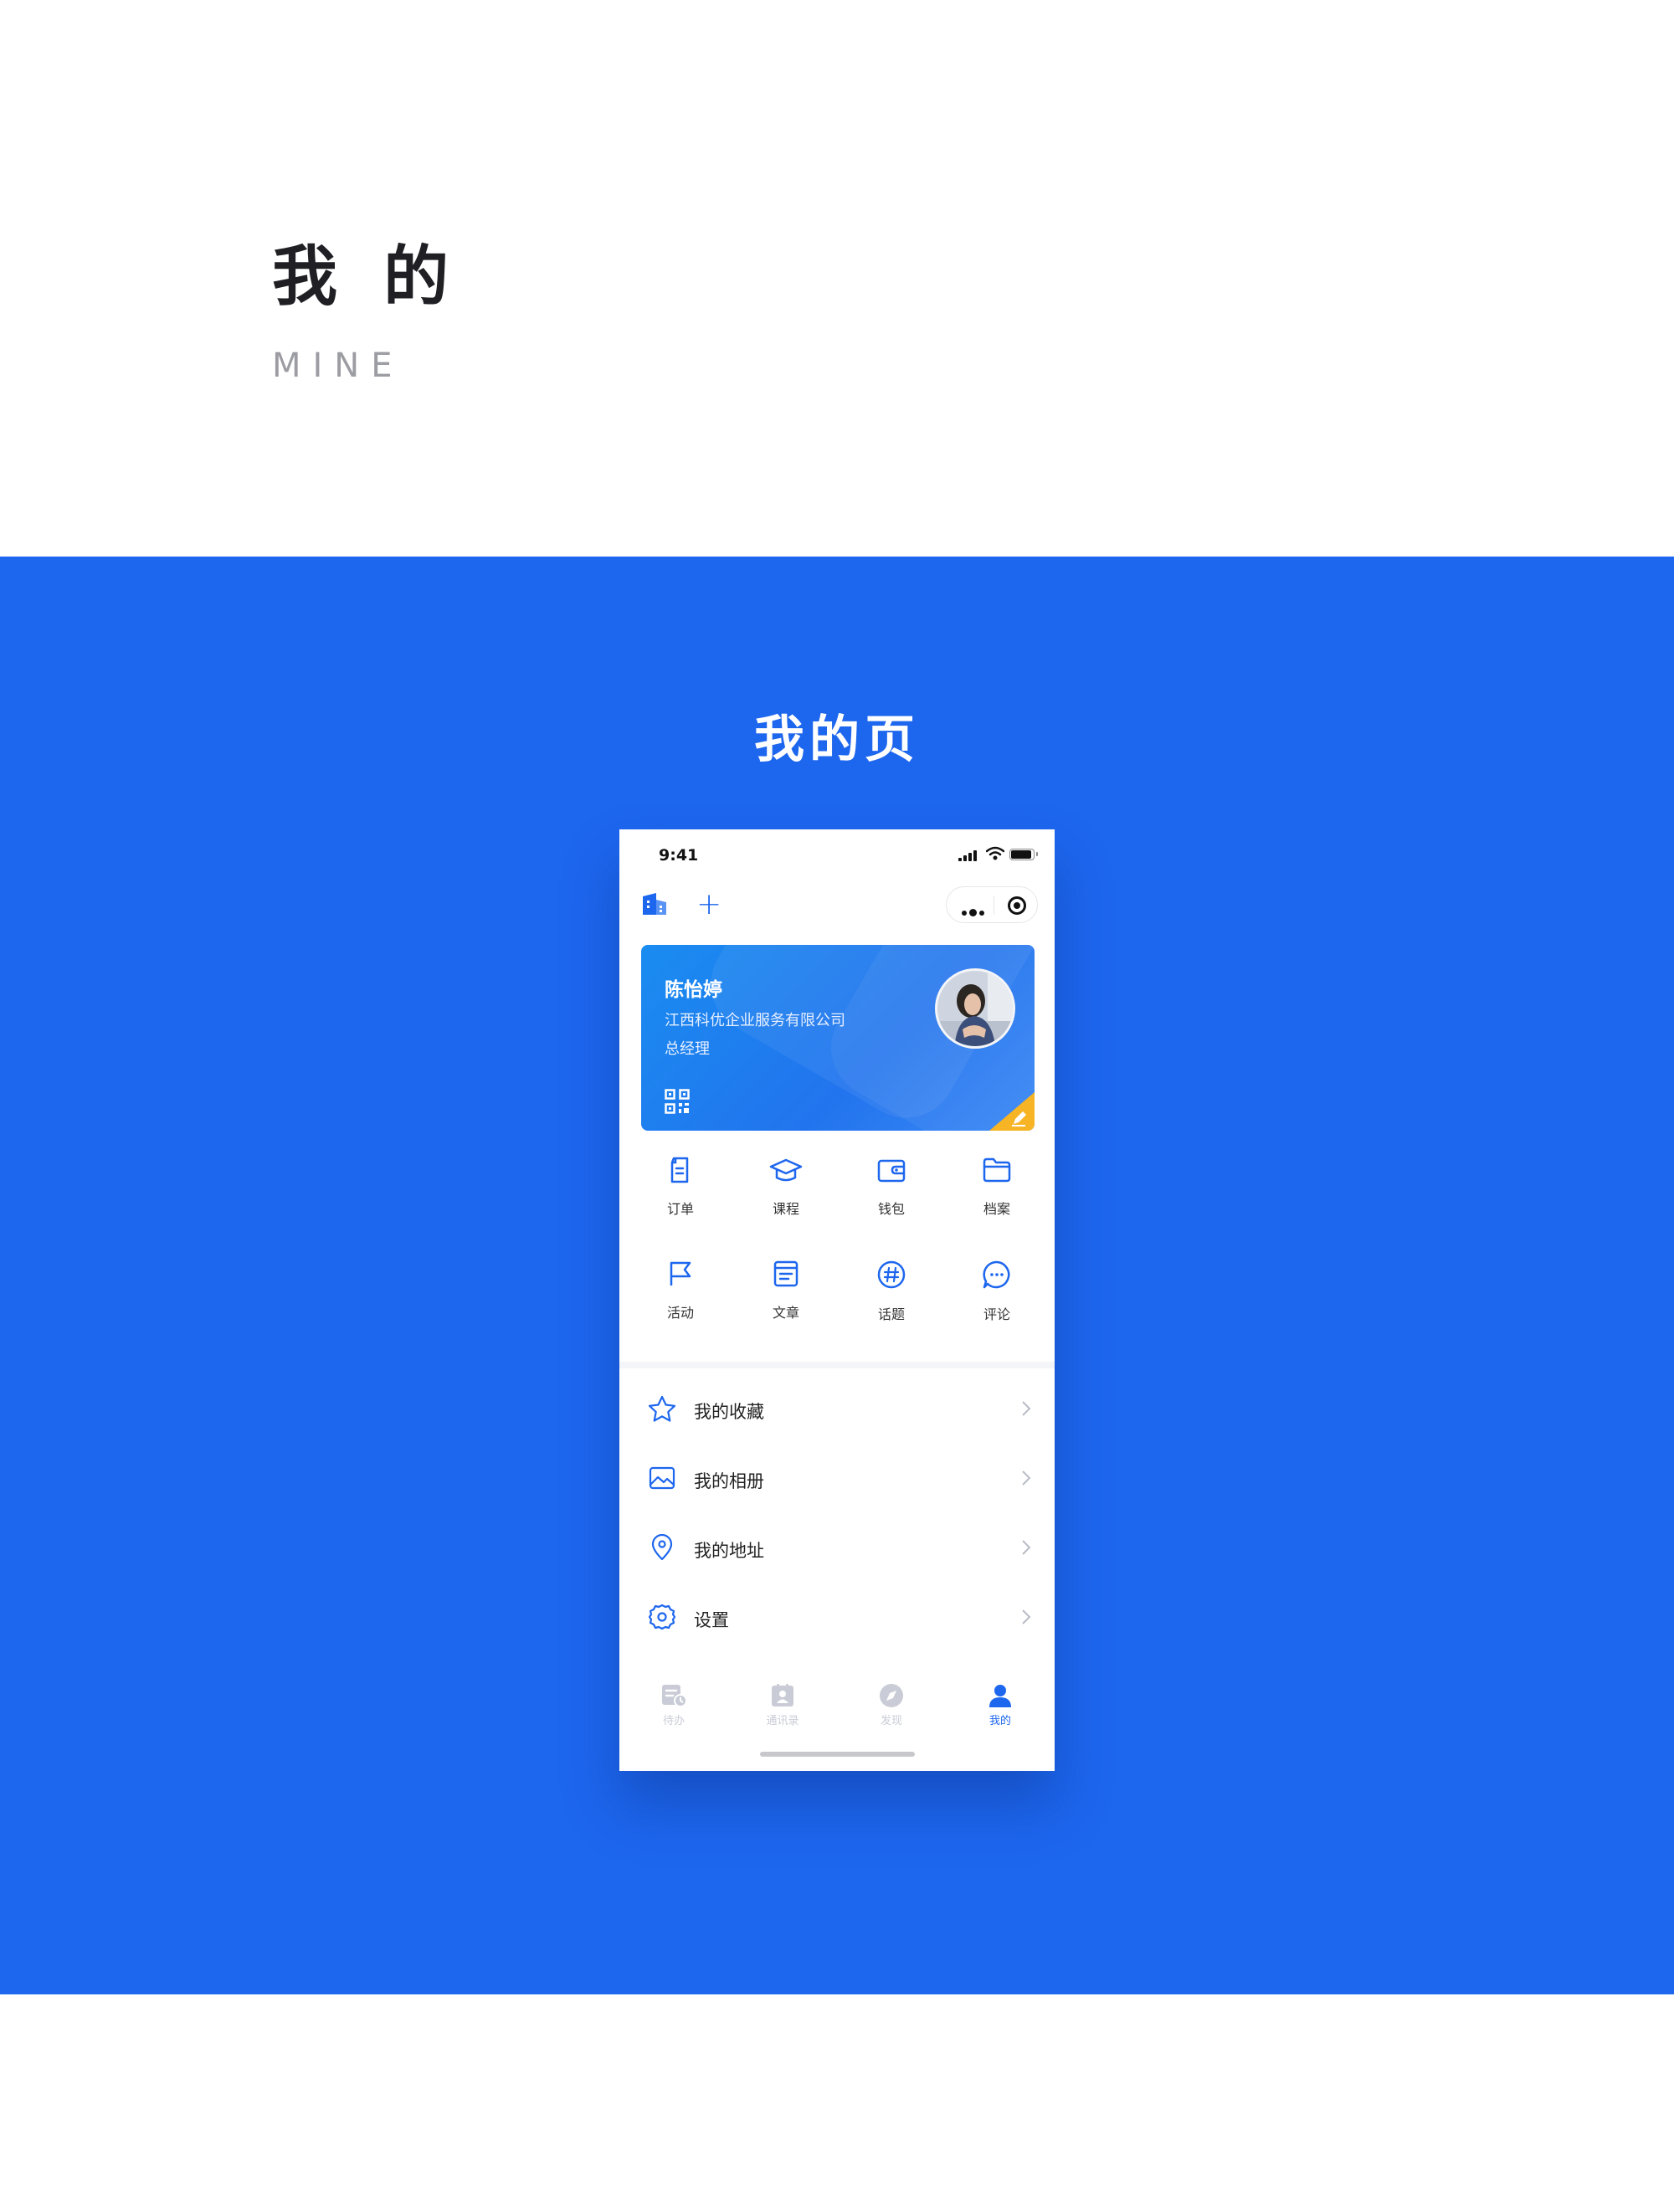 The width and height of the screenshot is (1674, 2212). What do you see at coordinates (1017, 905) in the screenshot?
I see `target-icon` at bounding box center [1017, 905].